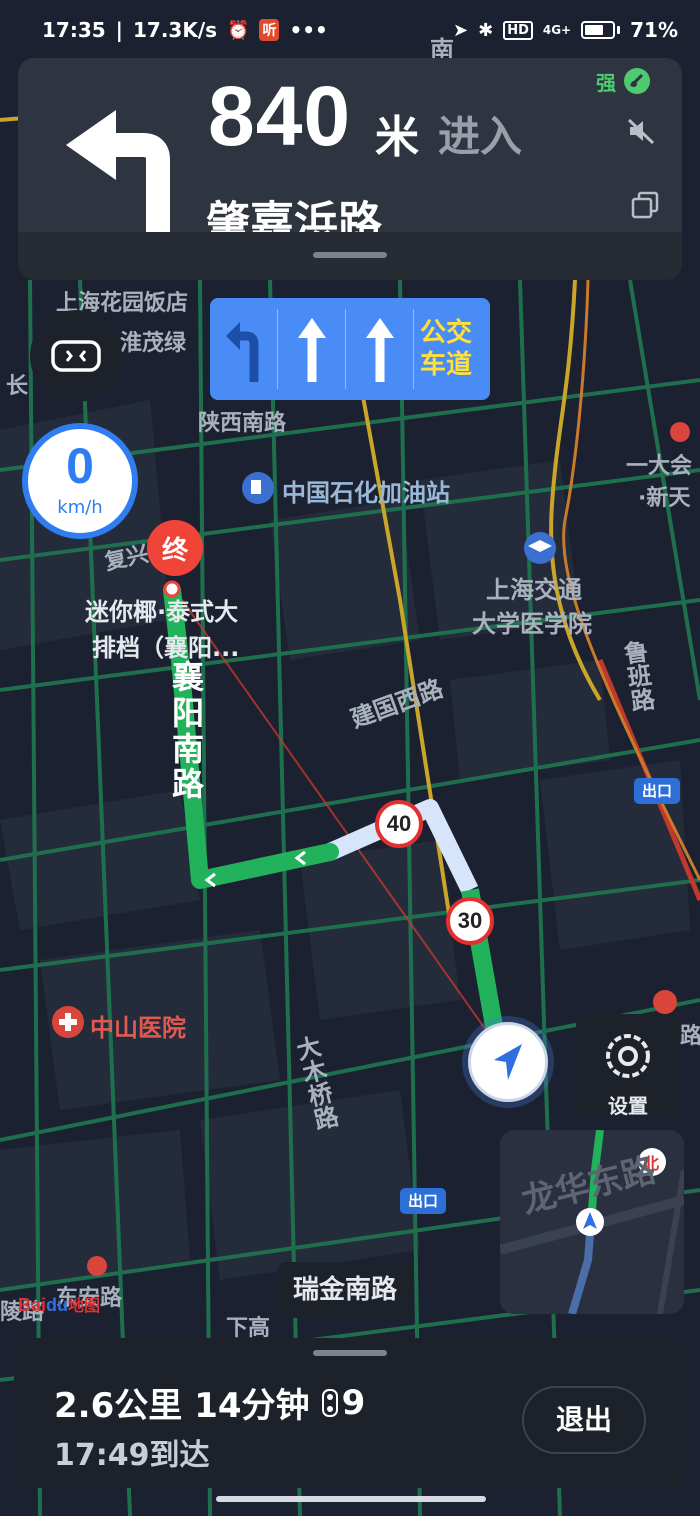  Describe the element at coordinates (350, 30) in the screenshot. I see `status-bar: 17:35 | 17.3K/s ⏰ 听 ••• ➤ ✱ HD 4G+ 71%` at that location.